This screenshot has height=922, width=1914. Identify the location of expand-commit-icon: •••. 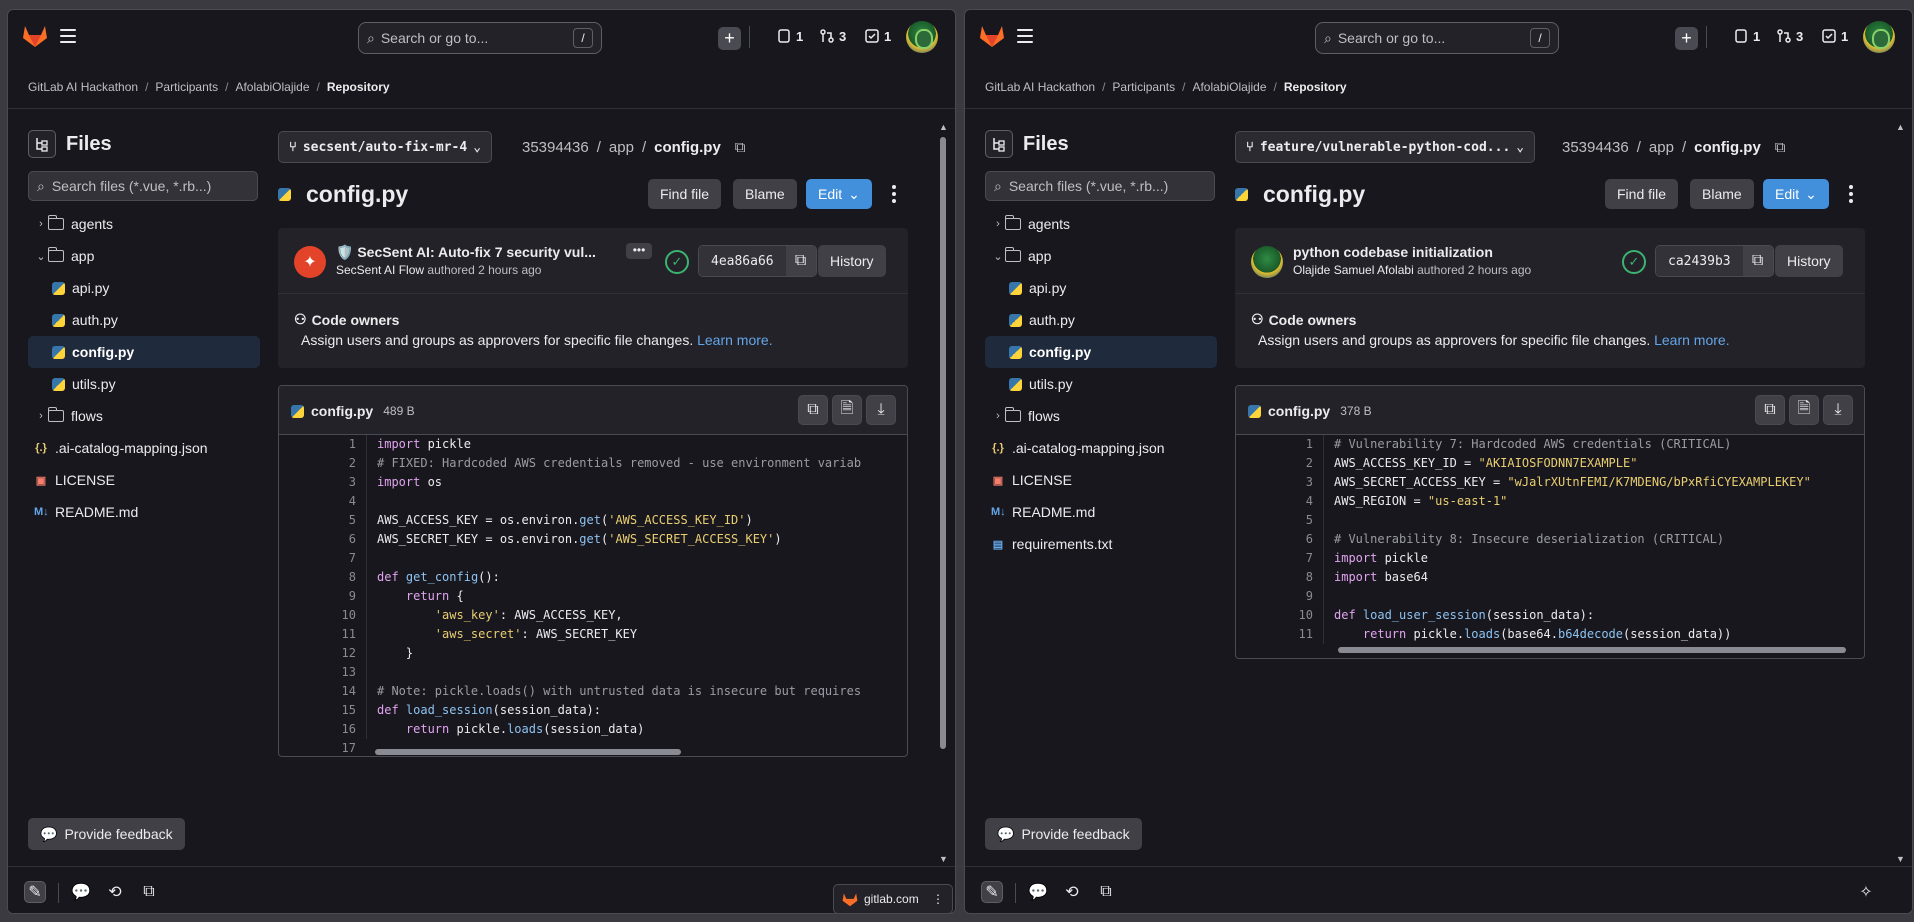
(639, 251).